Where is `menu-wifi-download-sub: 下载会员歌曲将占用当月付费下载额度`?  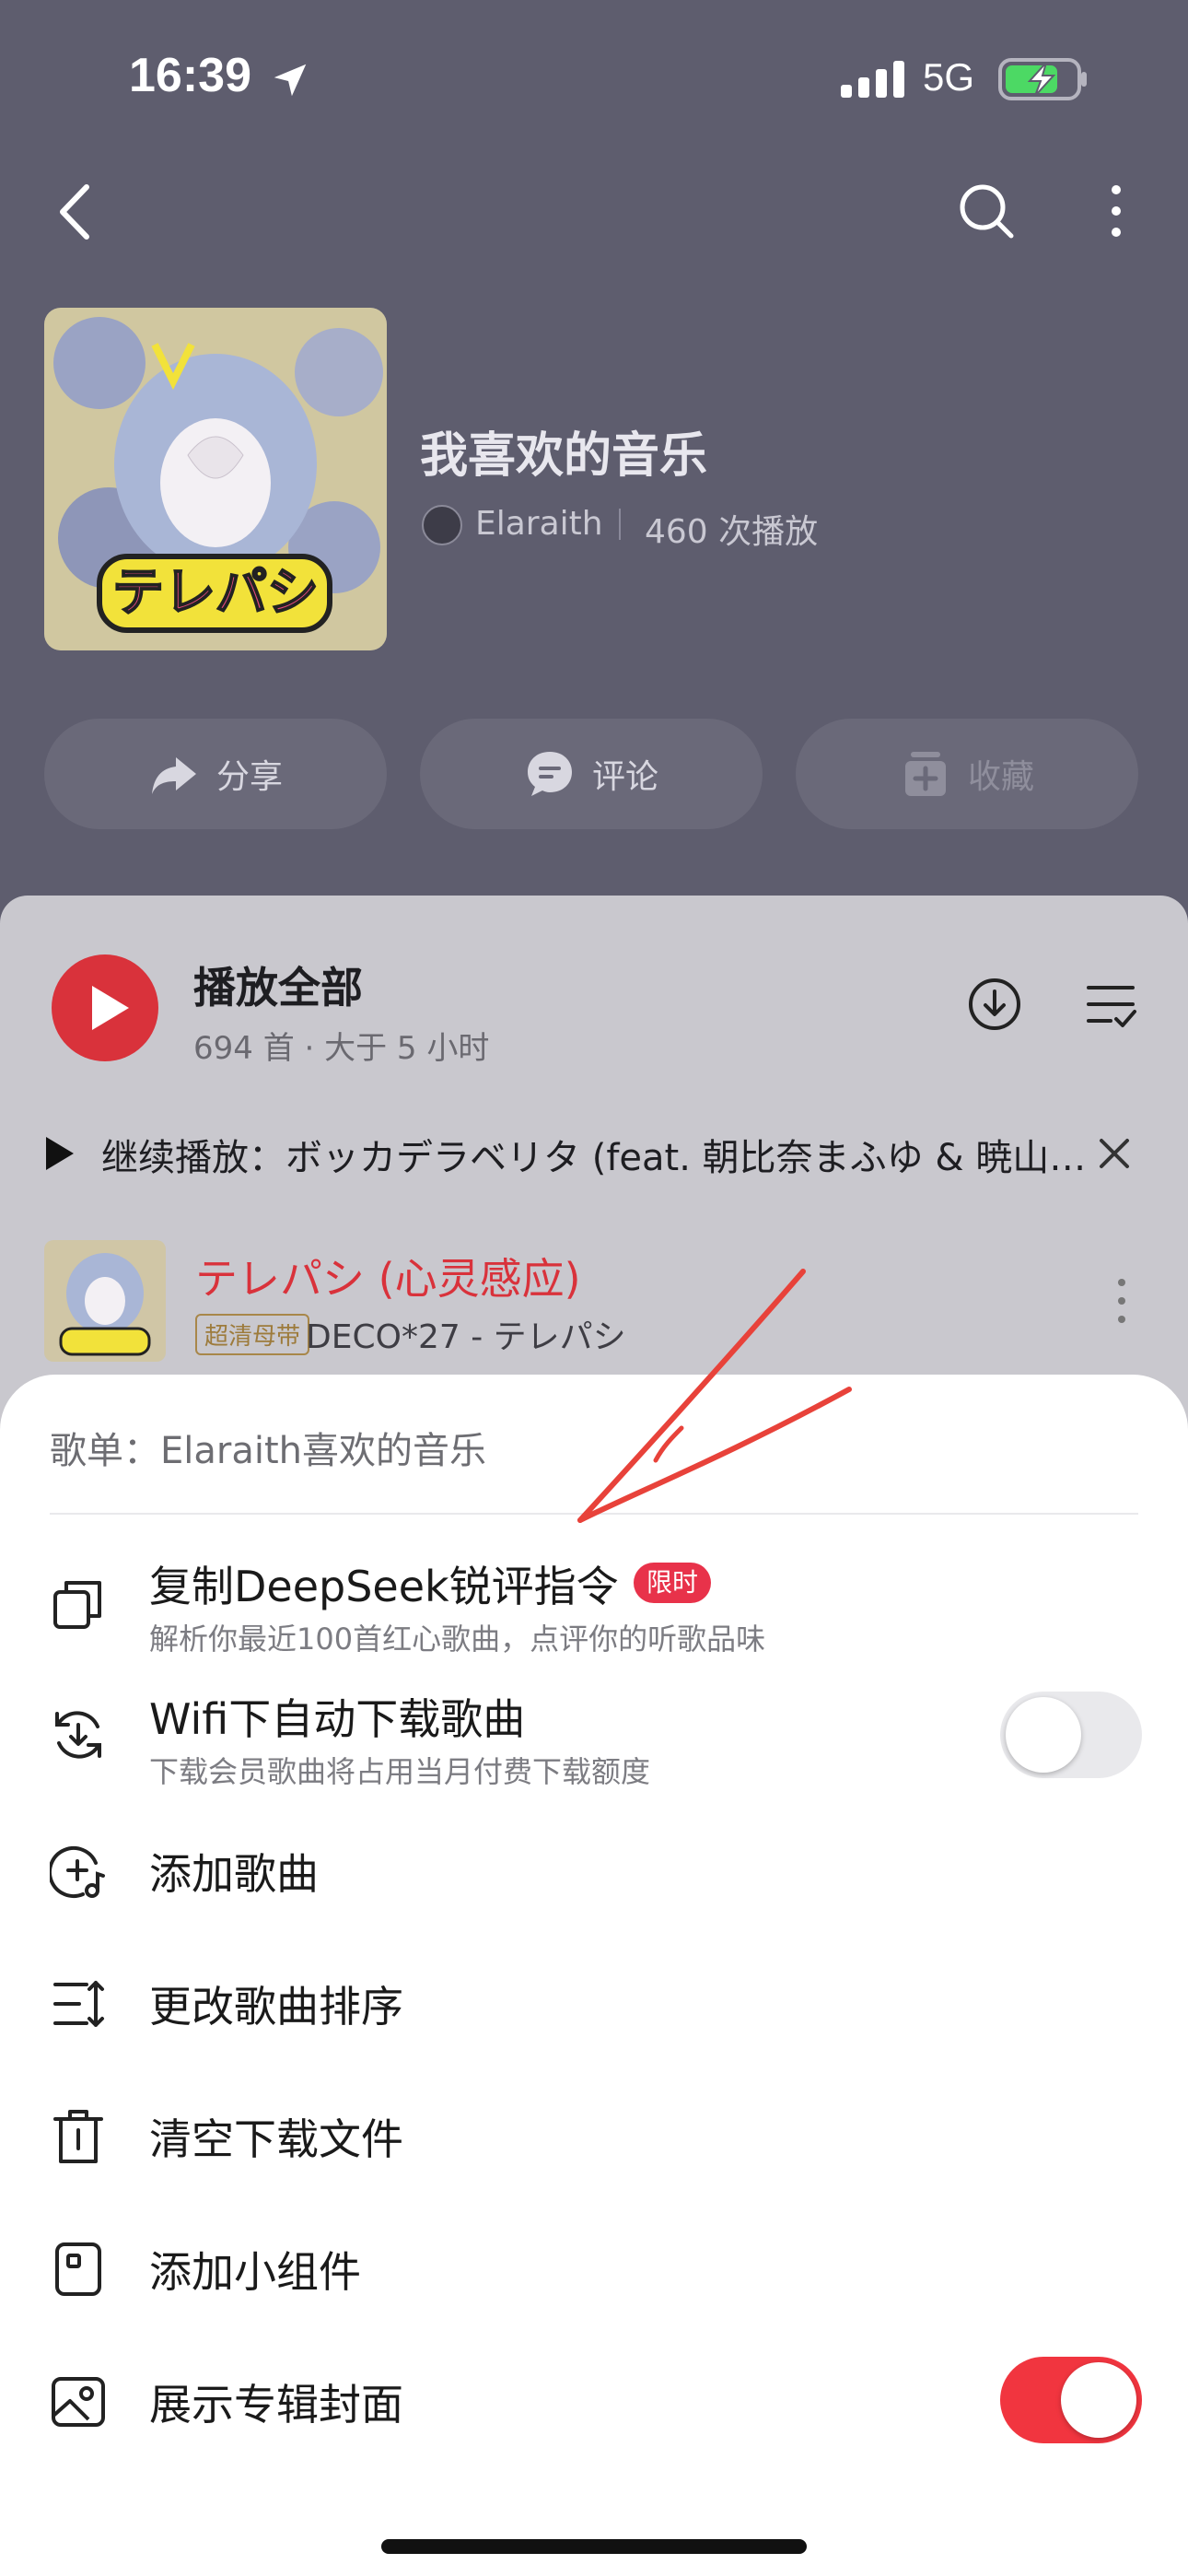 menu-wifi-download-sub: 下载会员歌曲将占用当月付费下载额度 is located at coordinates (400, 1771).